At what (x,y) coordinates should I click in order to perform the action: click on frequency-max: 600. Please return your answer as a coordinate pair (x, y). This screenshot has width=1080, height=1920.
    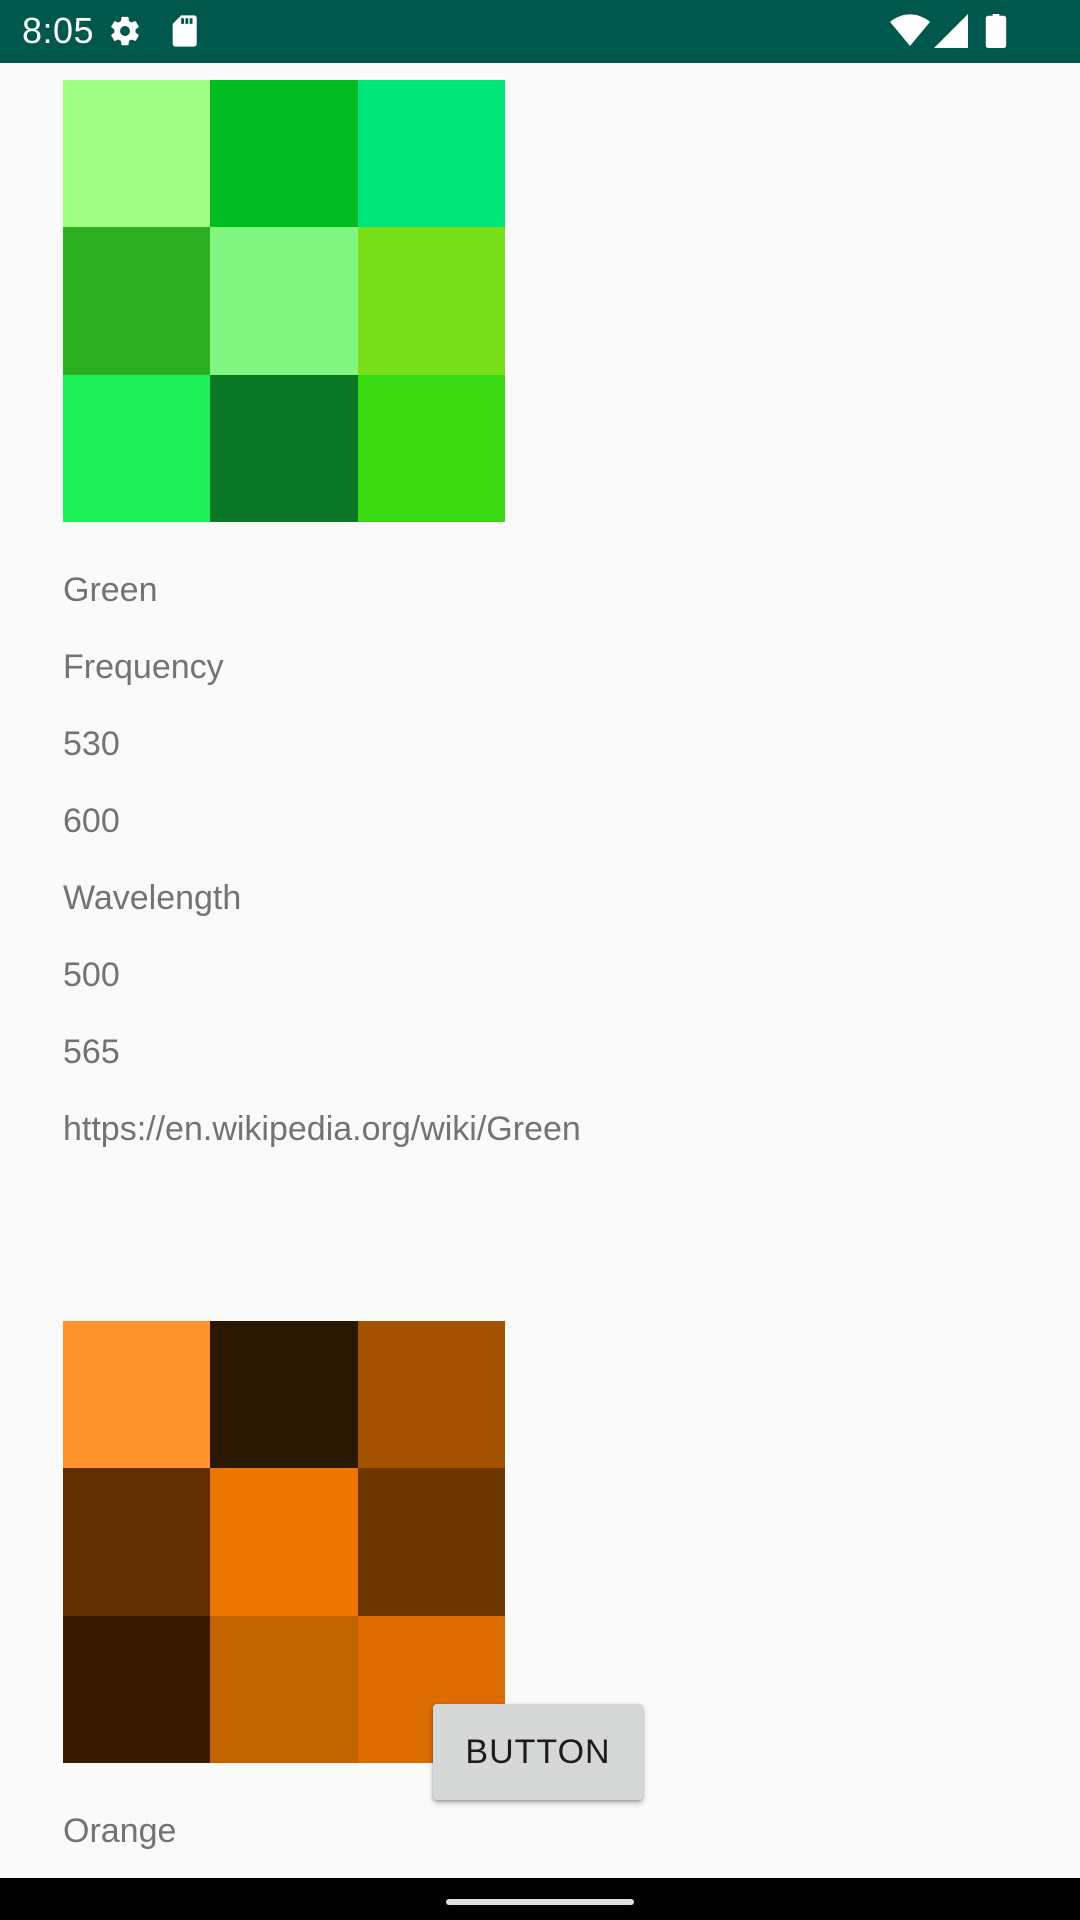
    Looking at the image, I should click on (91, 821).